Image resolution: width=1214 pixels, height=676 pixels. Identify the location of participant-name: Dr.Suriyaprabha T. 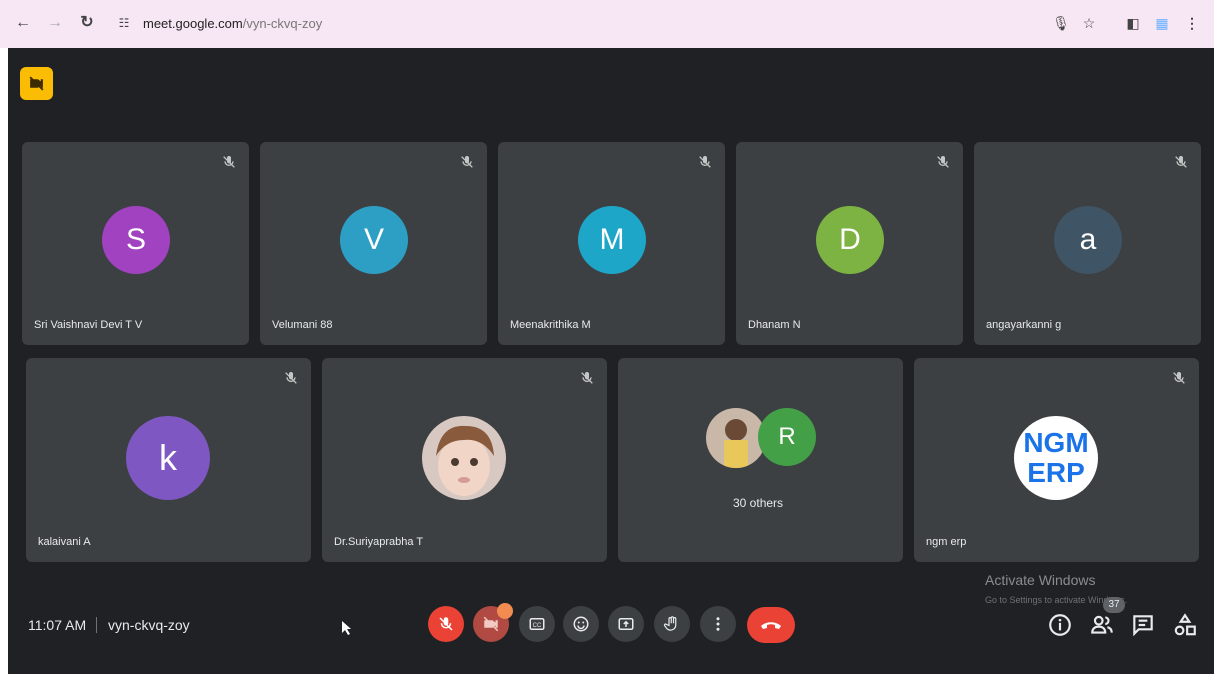
(379, 542).